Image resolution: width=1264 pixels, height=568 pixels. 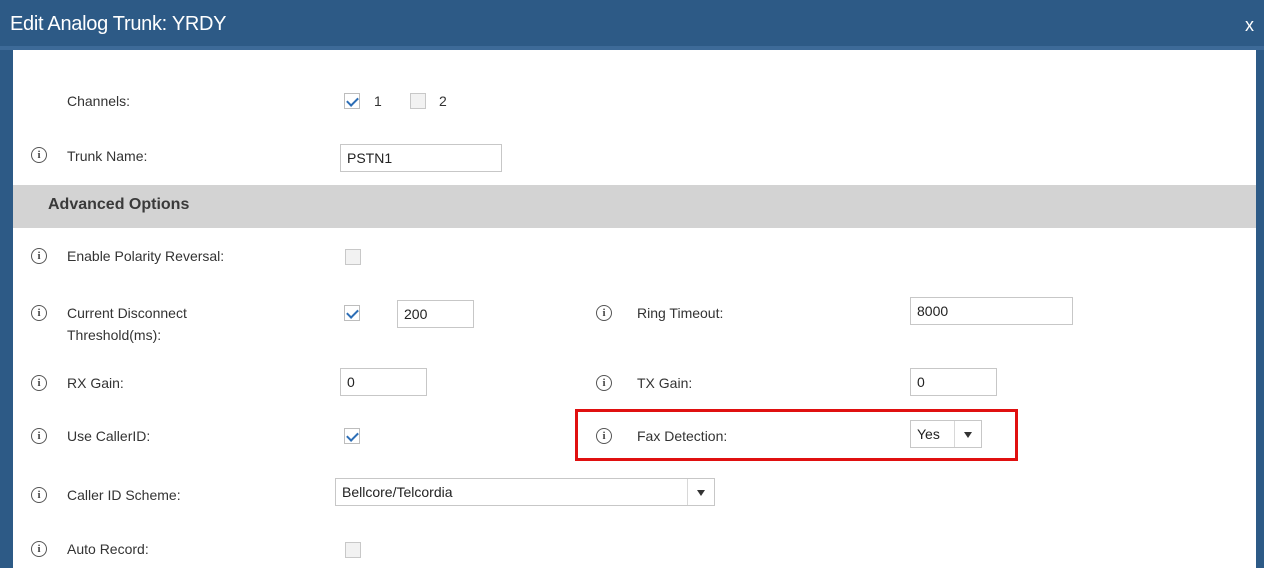 What do you see at coordinates (108, 549) in the screenshot?
I see `auto-record-label: Auto Record:` at bounding box center [108, 549].